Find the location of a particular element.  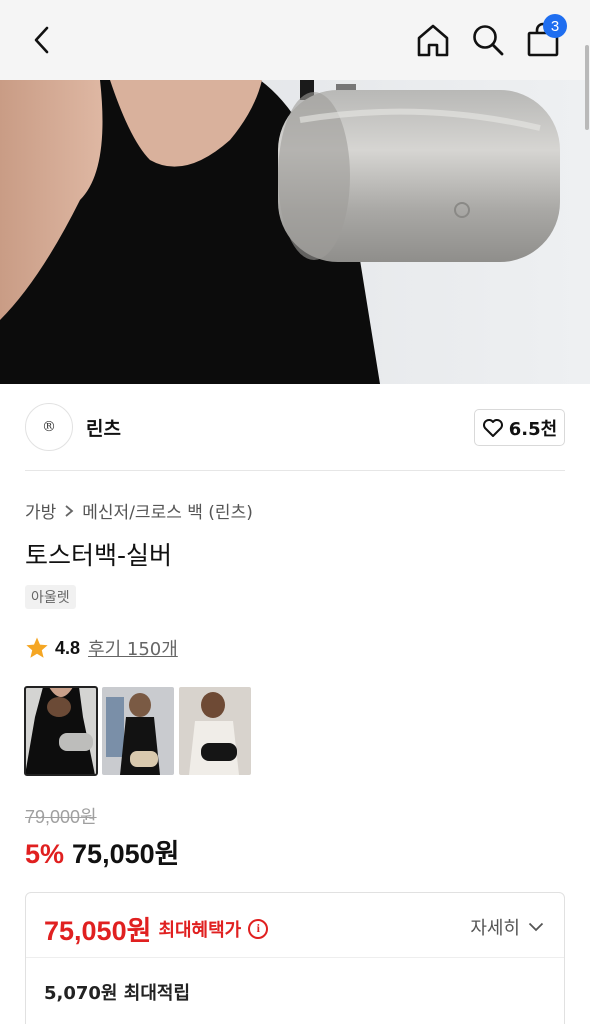

review-count-link: 후기 150개 is located at coordinates (133, 648).